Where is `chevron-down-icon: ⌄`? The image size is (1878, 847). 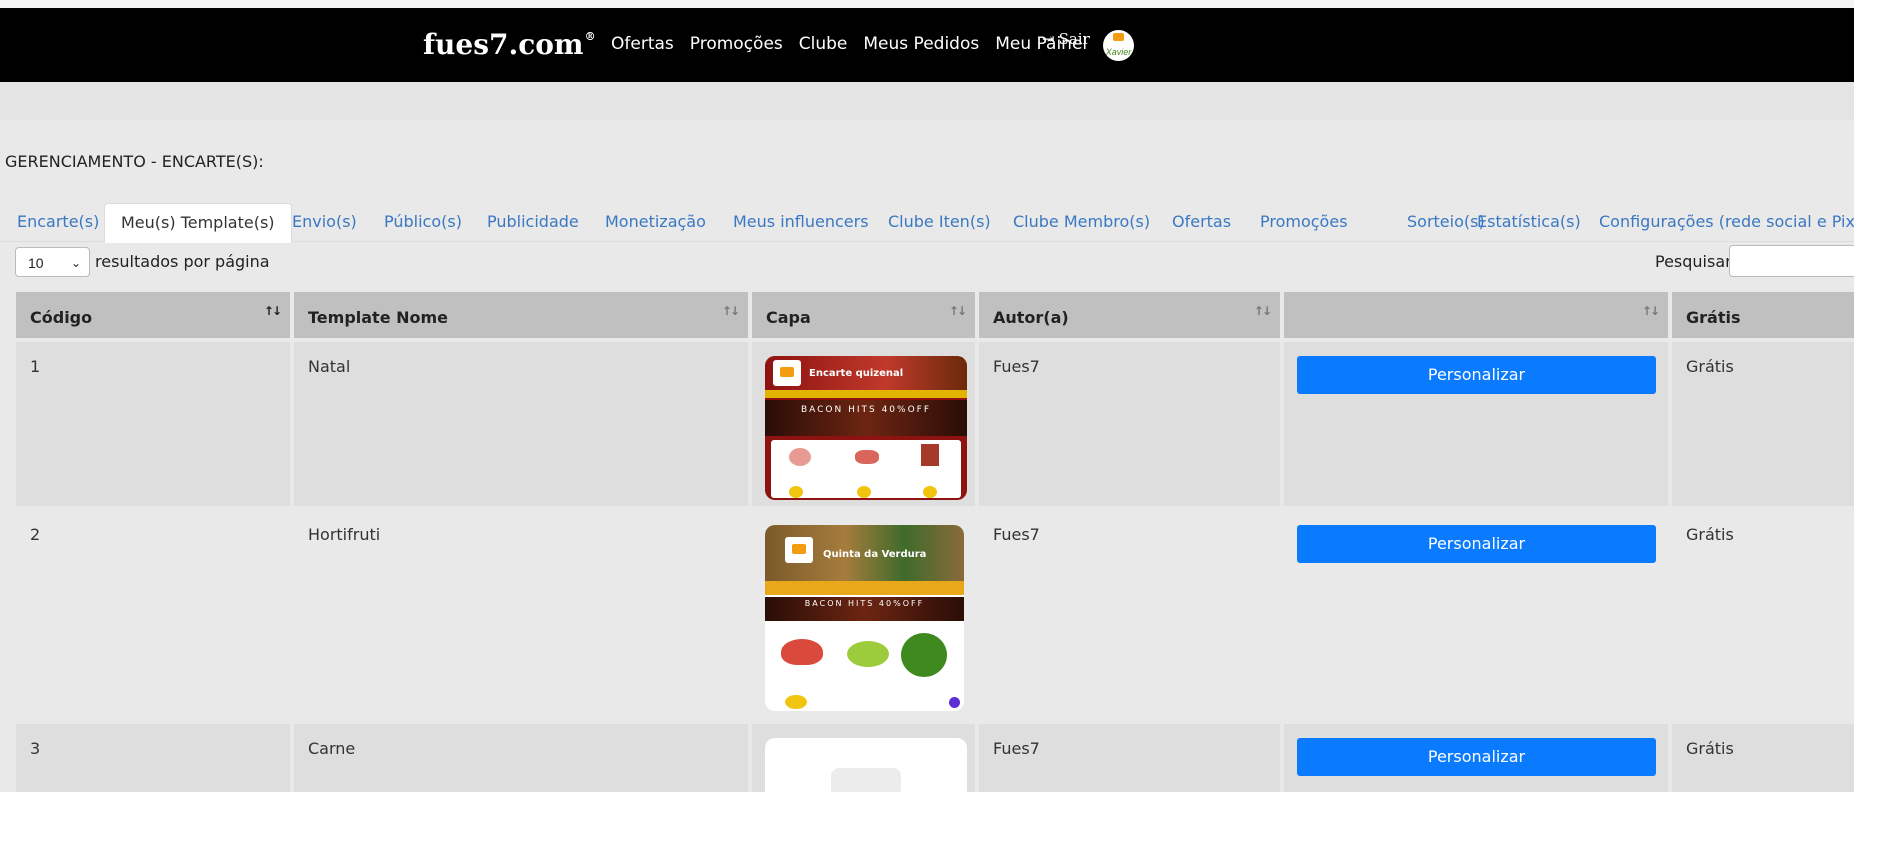 chevron-down-icon: ⌄ is located at coordinates (75, 263).